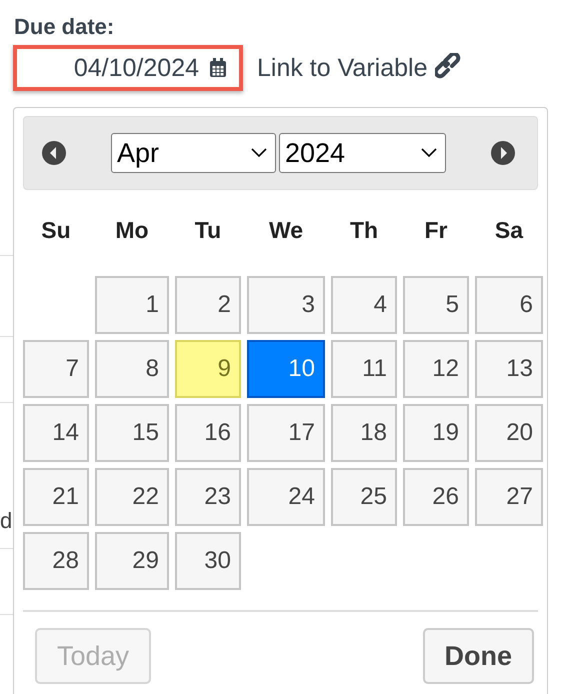  I want to click on day-cell: 25, so click(364, 497).